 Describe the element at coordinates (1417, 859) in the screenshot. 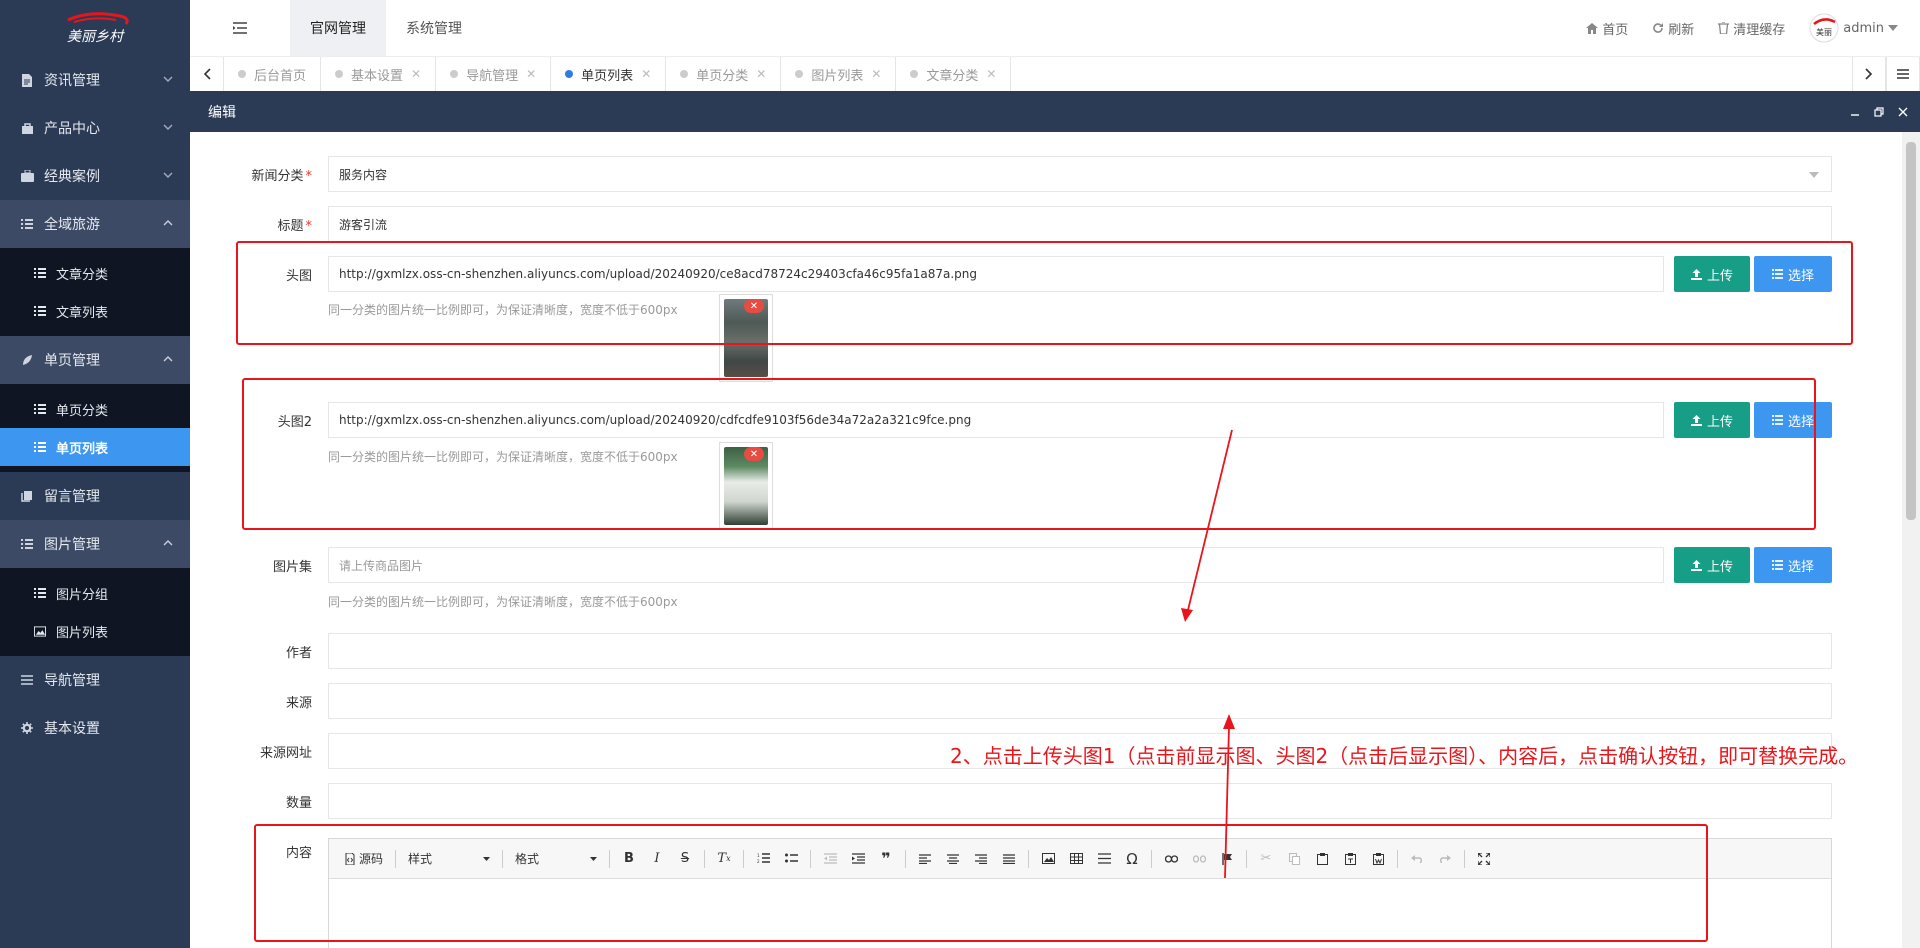

I see `undo-icon` at that location.